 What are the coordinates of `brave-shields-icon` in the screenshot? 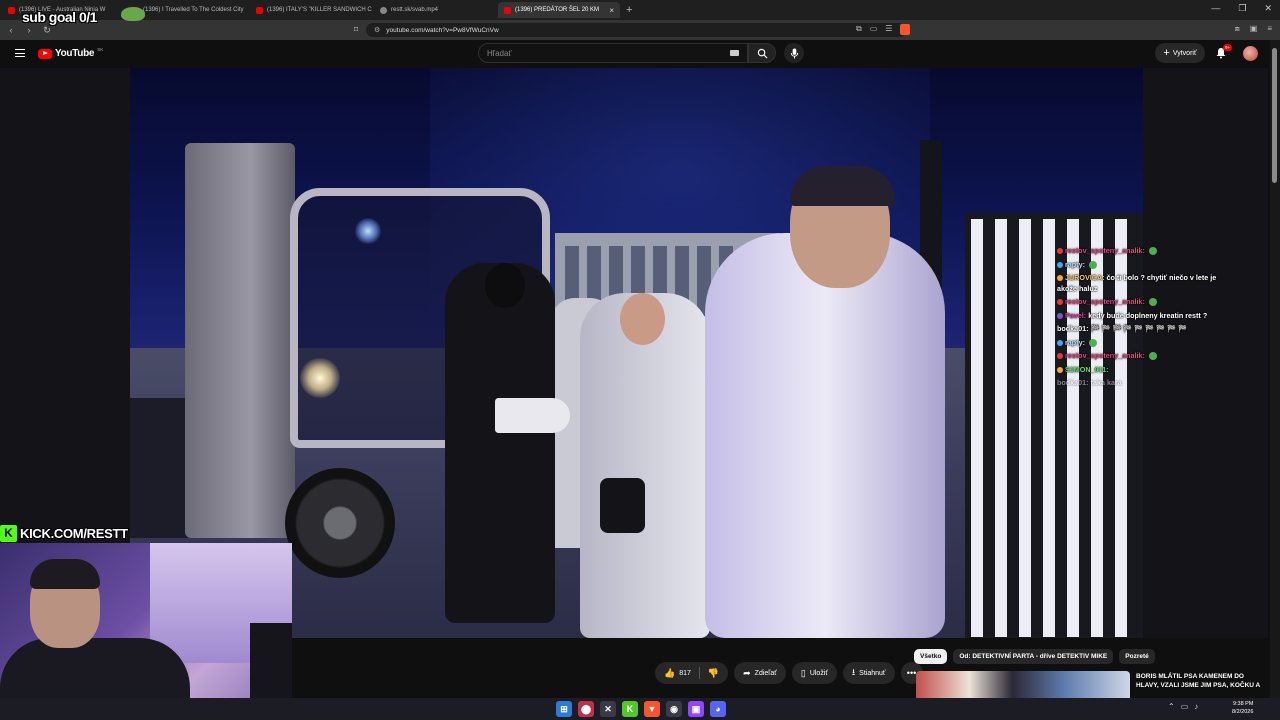 It's located at (905, 29).